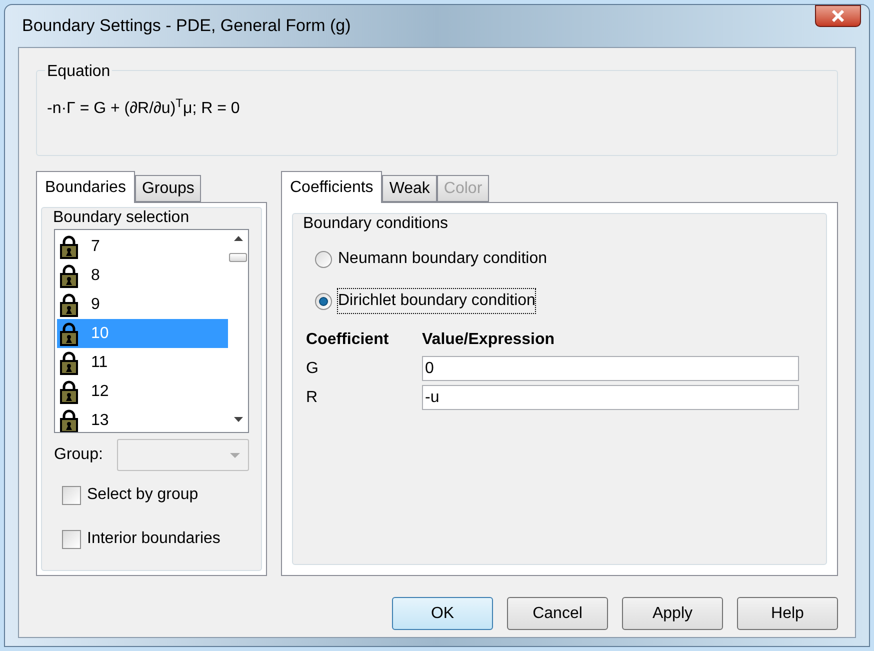 The height and width of the screenshot is (651, 874). What do you see at coordinates (375, 224) in the screenshot?
I see `group-label: Boundary conditions` at bounding box center [375, 224].